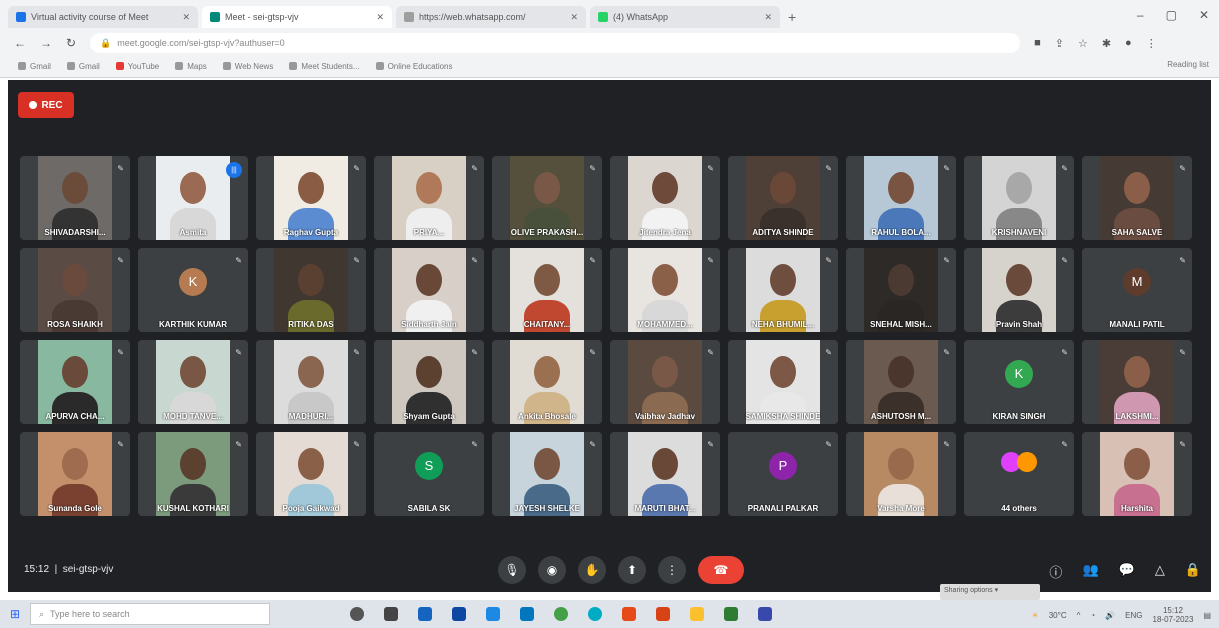  I want to click on activities-icon: △, so click(1160, 571).